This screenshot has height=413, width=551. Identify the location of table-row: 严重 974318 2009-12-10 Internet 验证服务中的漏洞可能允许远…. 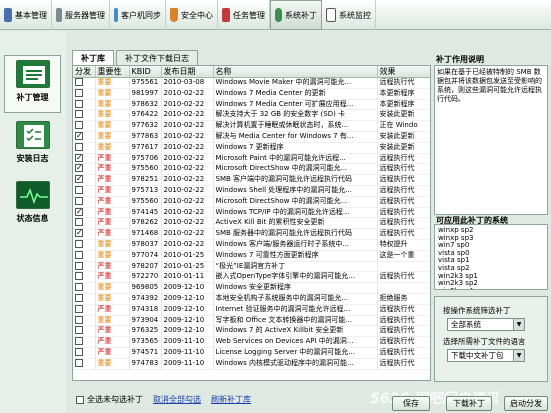
(251, 310).